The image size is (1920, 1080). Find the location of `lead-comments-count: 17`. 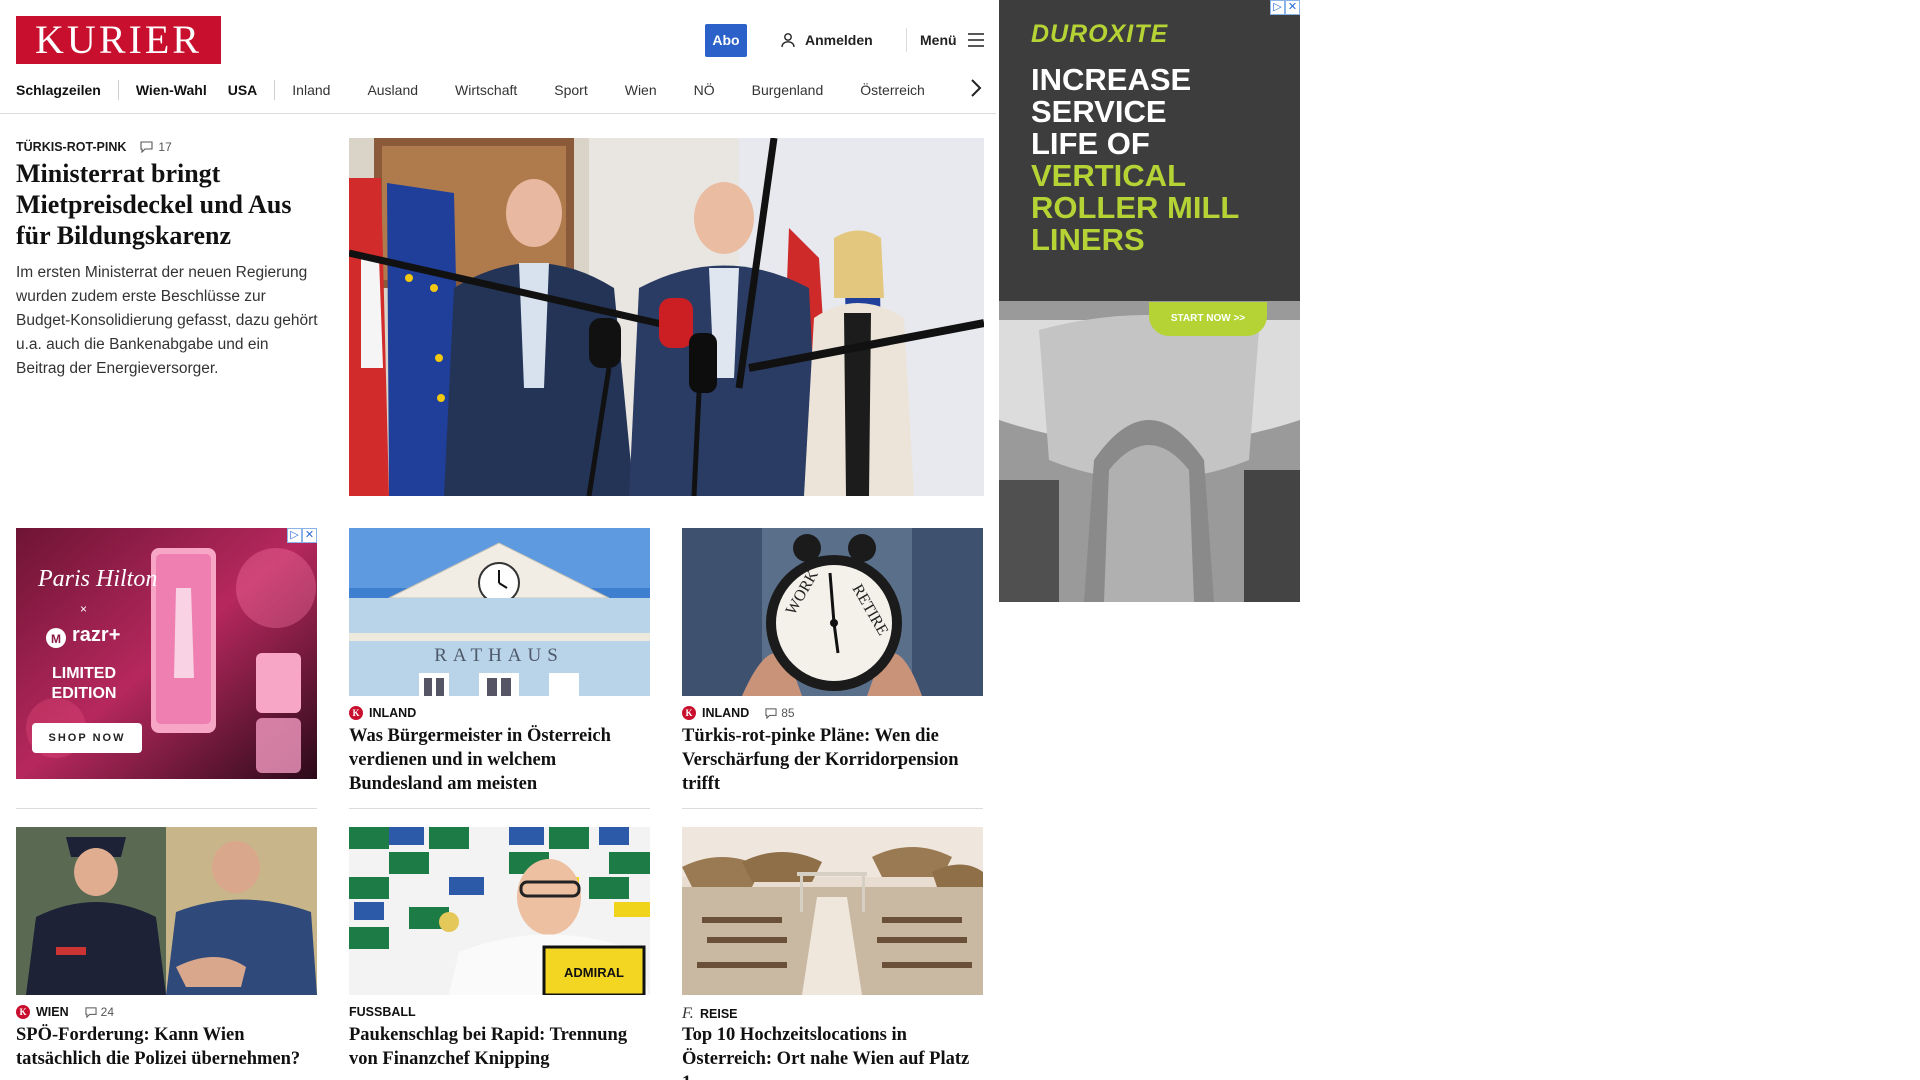

lead-comments-count: 17 is located at coordinates (165, 147).